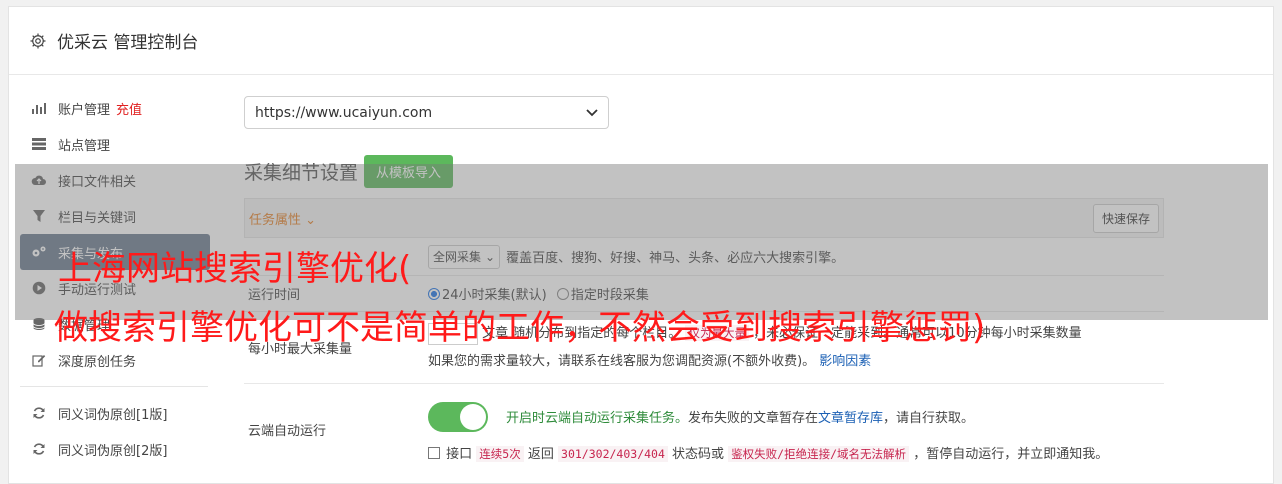 This screenshot has height=484, width=1282. What do you see at coordinates (114, 386) in the screenshot?
I see `sidebar-divider` at bounding box center [114, 386].